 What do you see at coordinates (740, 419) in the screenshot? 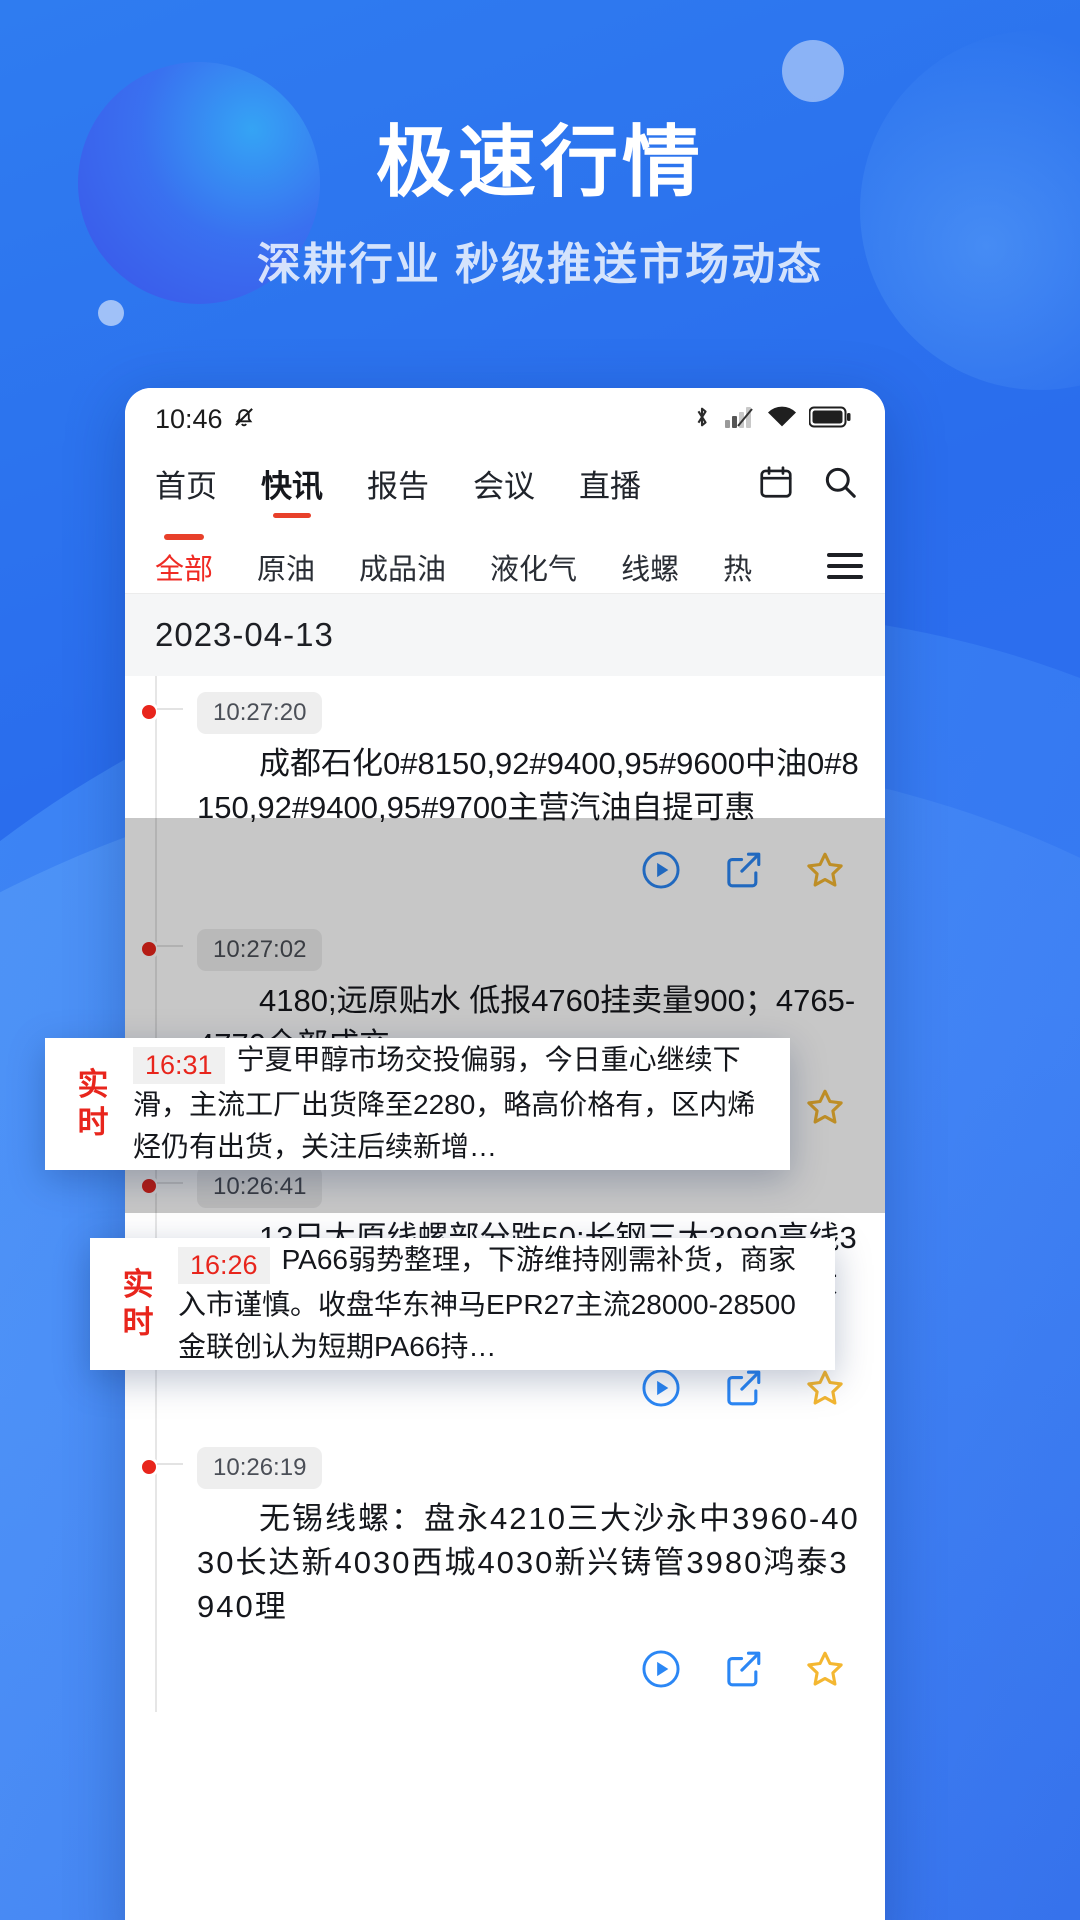
I see `signal-icon` at bounding box center [740, 419].